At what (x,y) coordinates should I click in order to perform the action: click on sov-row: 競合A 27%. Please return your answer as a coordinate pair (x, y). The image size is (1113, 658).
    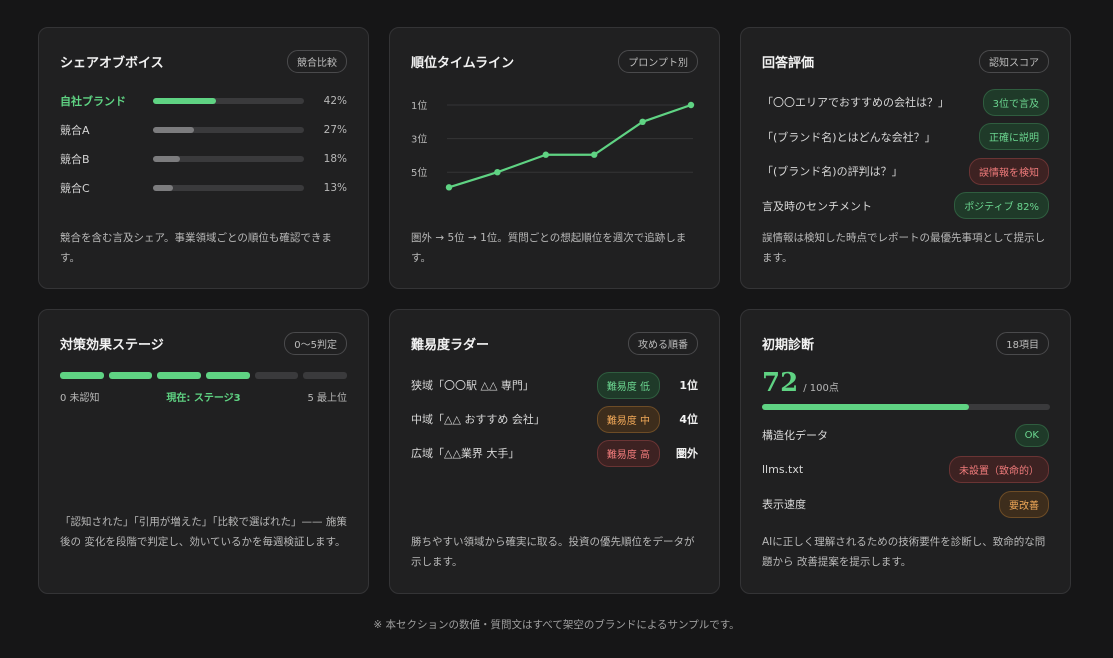
    Looking at the image, I should click on (203, 129).